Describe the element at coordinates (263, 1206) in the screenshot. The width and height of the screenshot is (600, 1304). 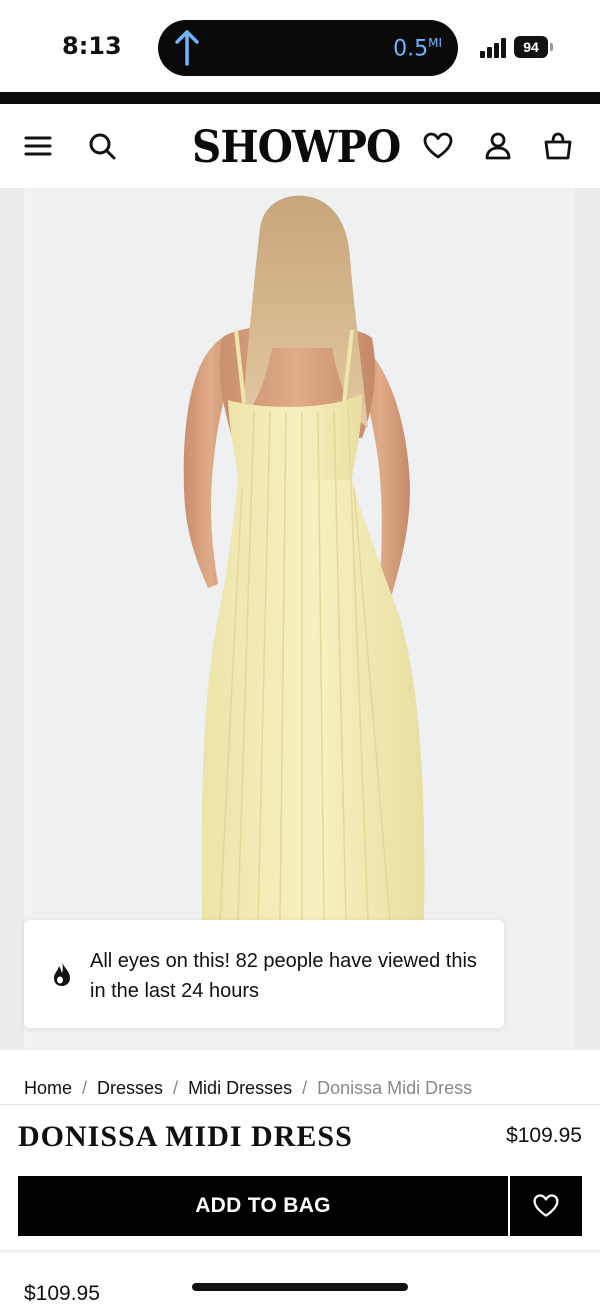
I see `add-to-bag-button: ADD TO BAG` at that location.